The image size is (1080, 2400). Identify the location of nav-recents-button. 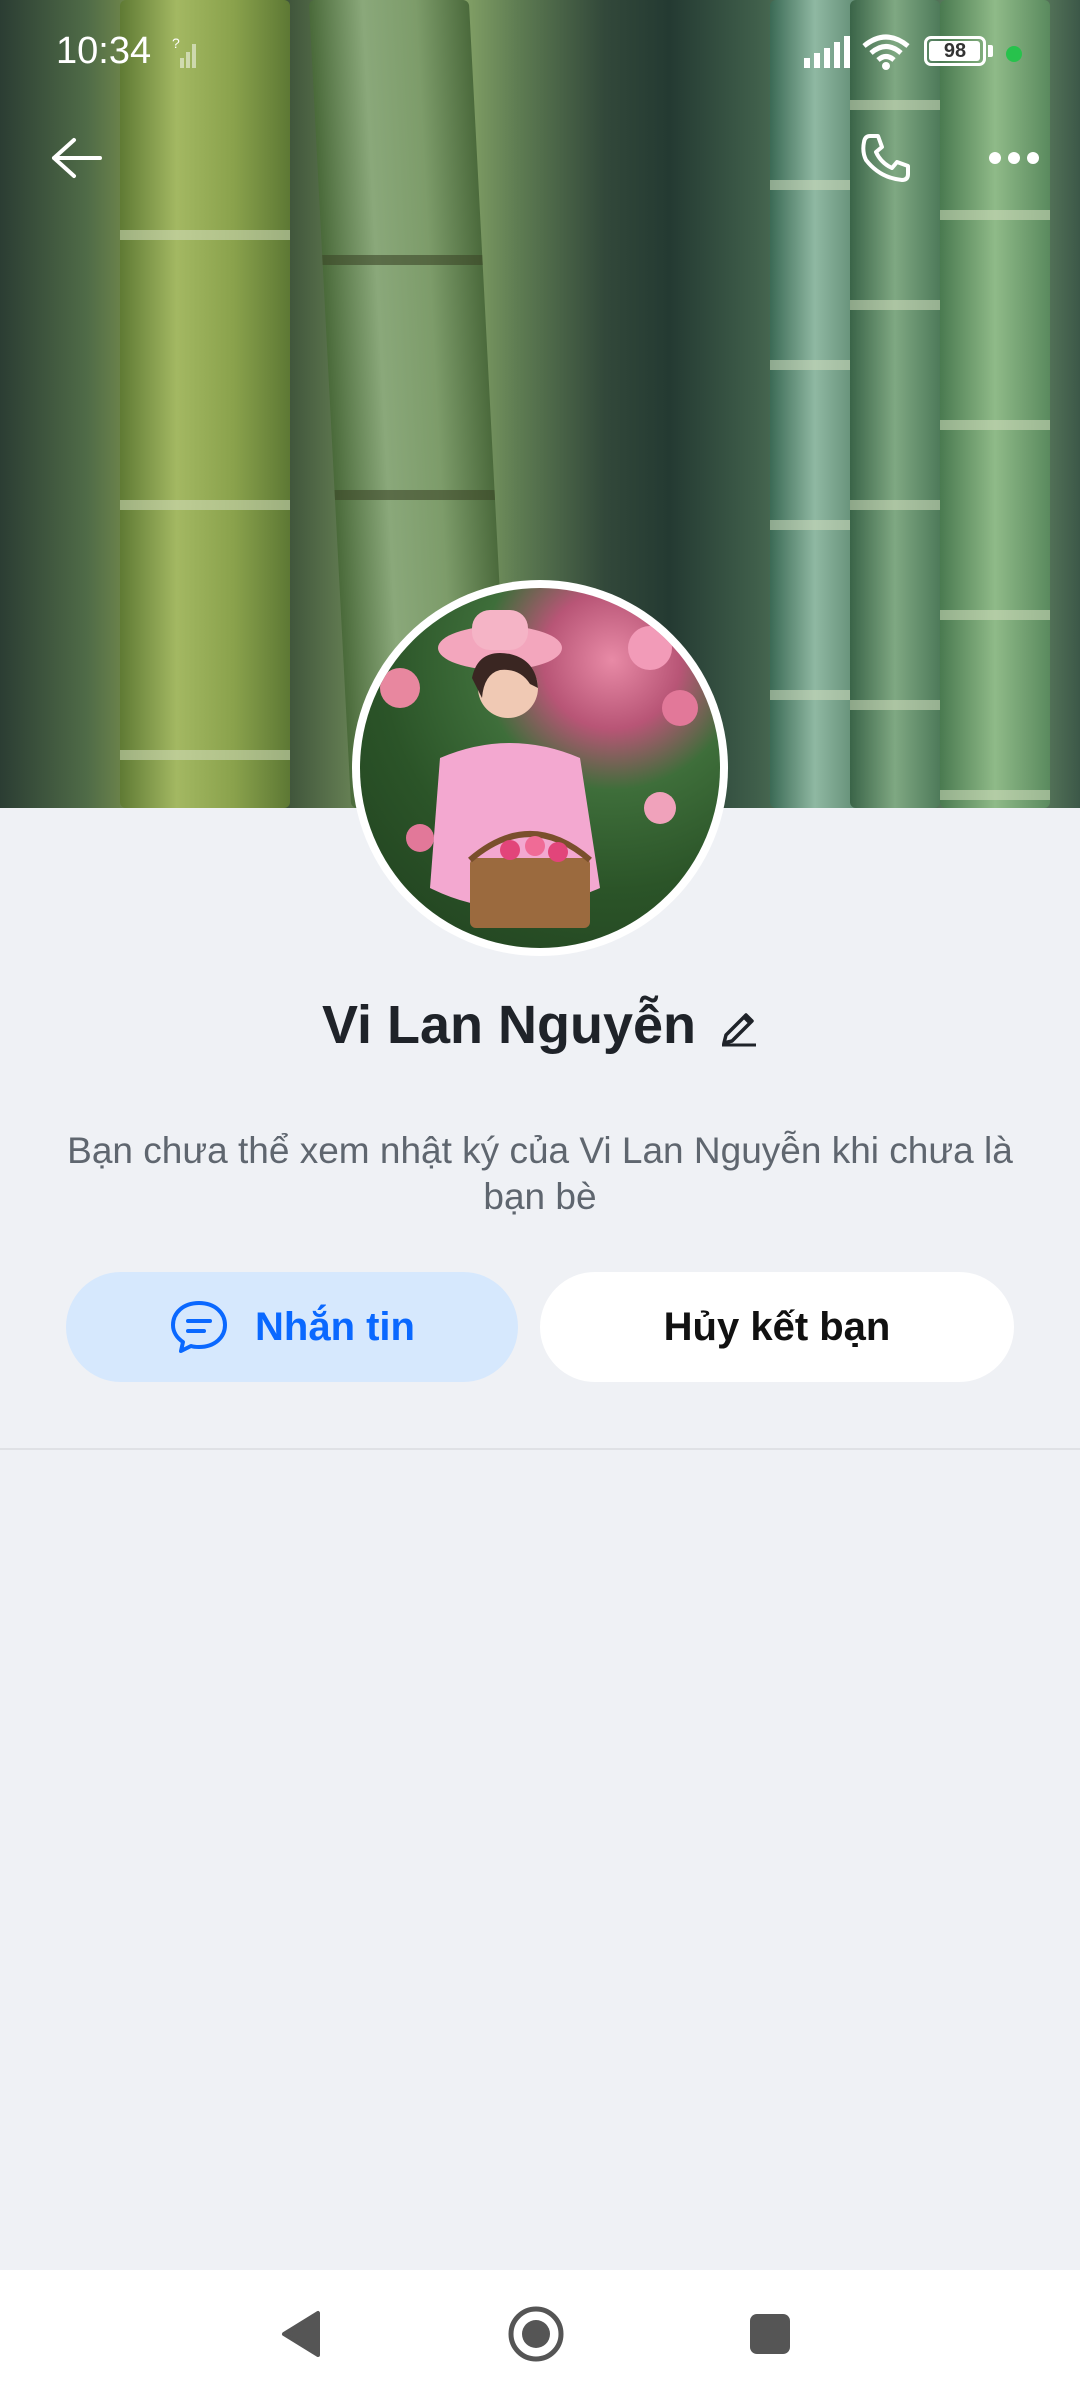
(770, 2336).